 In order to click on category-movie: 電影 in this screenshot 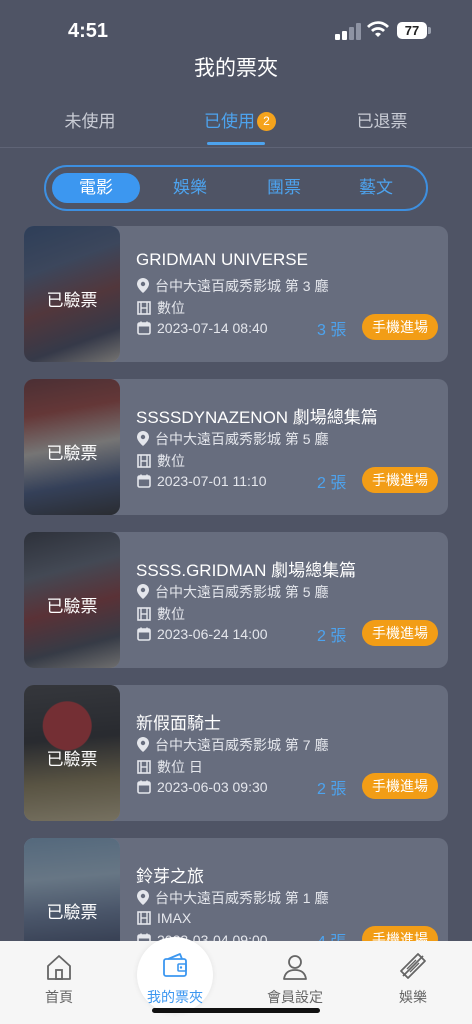, I will do `click(96, 188)`.